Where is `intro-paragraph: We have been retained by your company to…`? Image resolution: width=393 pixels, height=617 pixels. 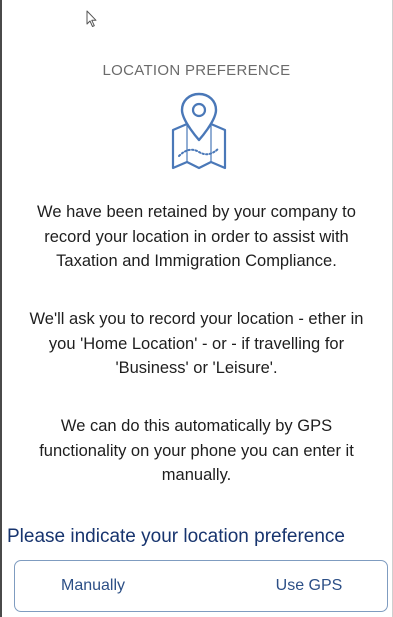 intro-paragraph: We have been retained by your company to… is located at coordinates (196, 236).